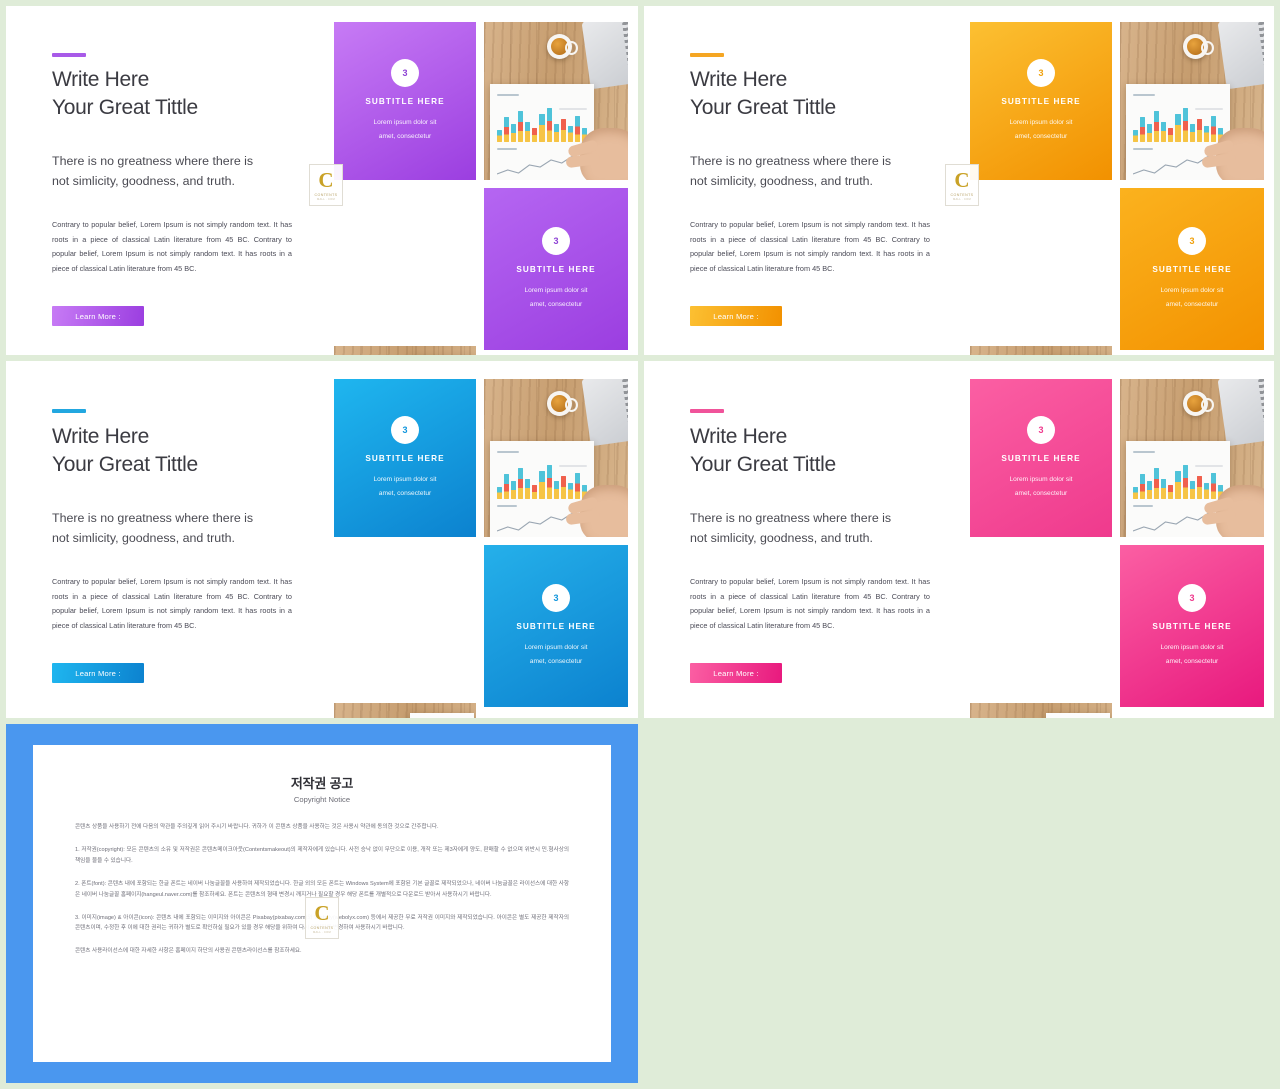 This screenshot has height=1089, width=1280. I want to click on copyright-title: 저작권 공고, so click(322, 783).